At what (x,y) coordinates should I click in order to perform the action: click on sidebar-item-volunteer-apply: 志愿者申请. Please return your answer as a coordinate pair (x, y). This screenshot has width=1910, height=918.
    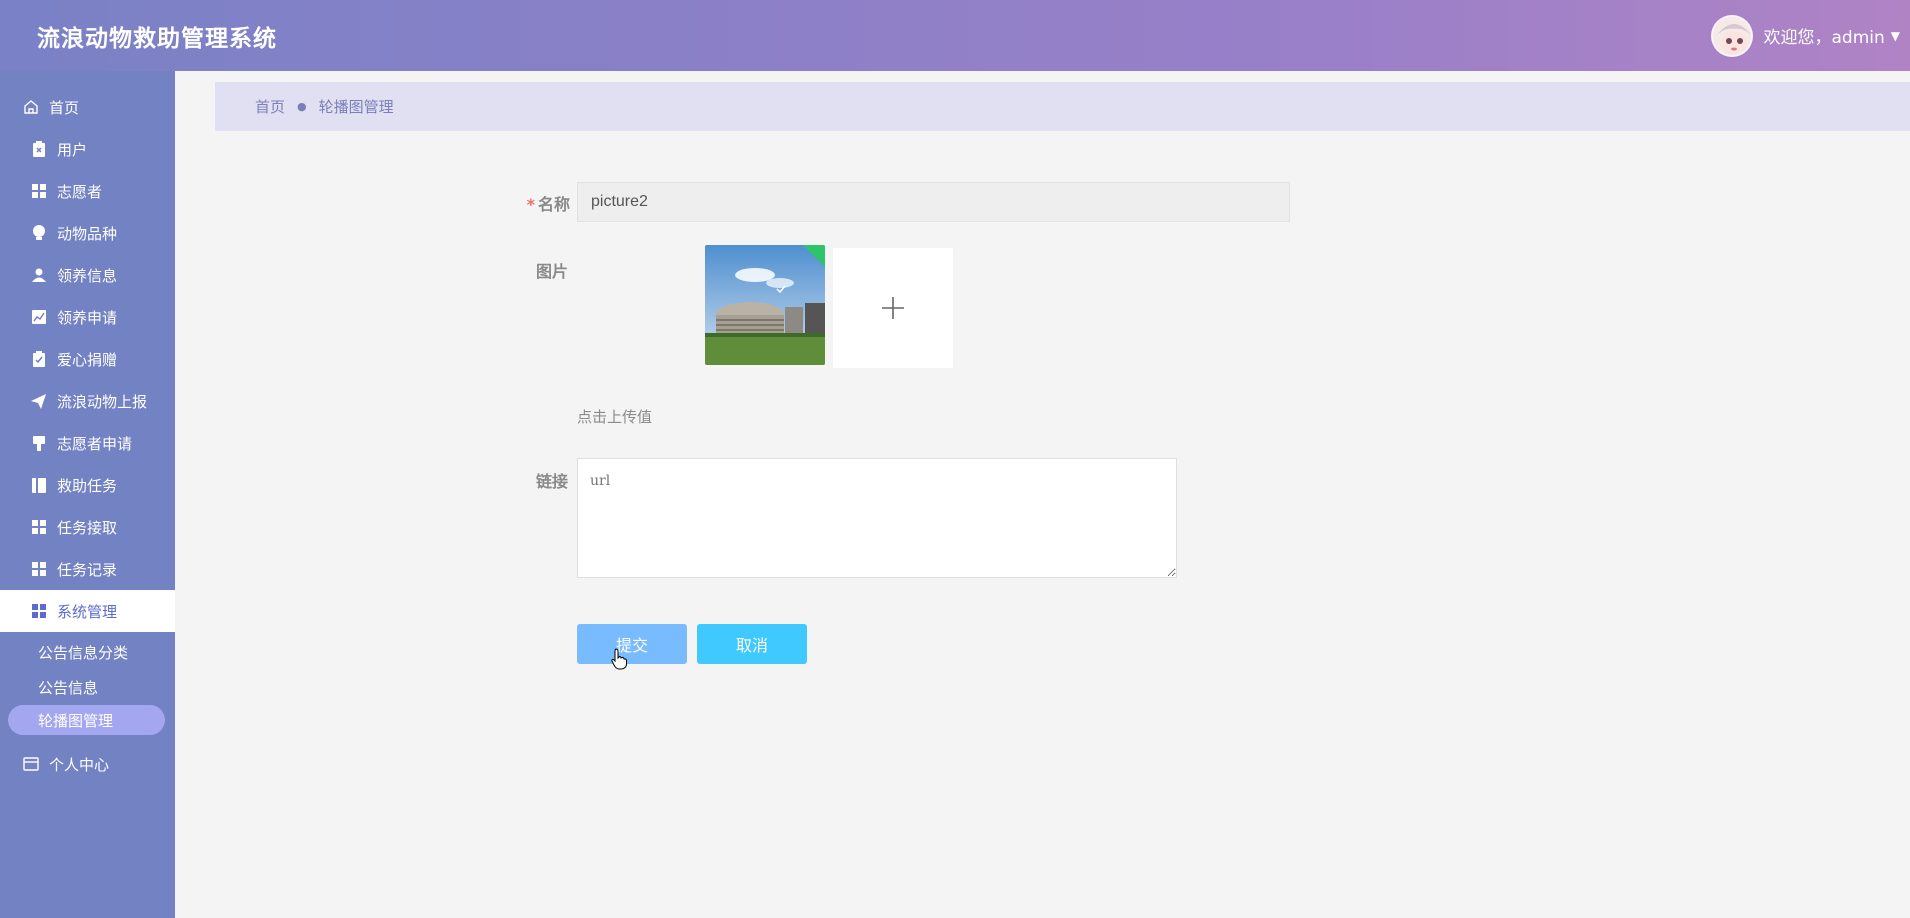
    Looking at the image, I should click on (87, 443).